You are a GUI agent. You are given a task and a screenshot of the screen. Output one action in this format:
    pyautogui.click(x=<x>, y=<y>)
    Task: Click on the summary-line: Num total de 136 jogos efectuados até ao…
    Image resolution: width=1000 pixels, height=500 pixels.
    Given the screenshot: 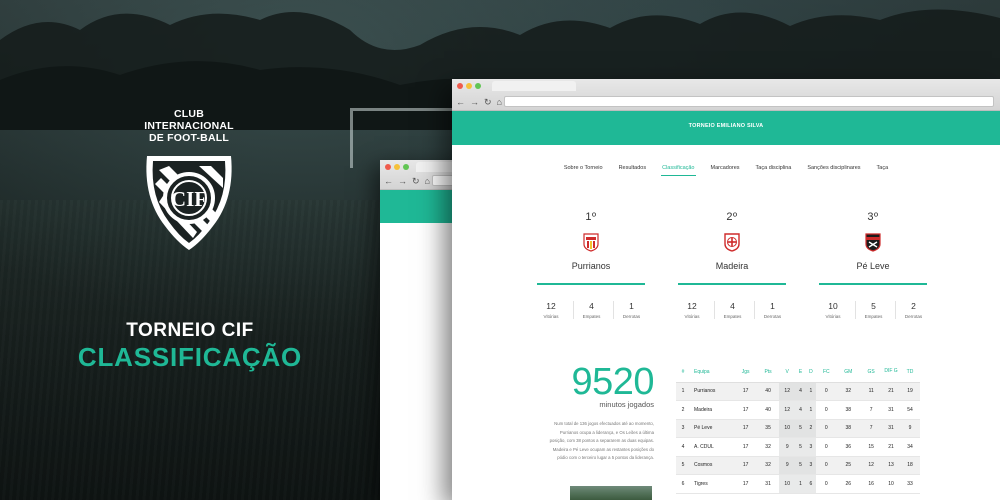 What is the action you would take?
    pyautogui.click(x=604, y=423)
    